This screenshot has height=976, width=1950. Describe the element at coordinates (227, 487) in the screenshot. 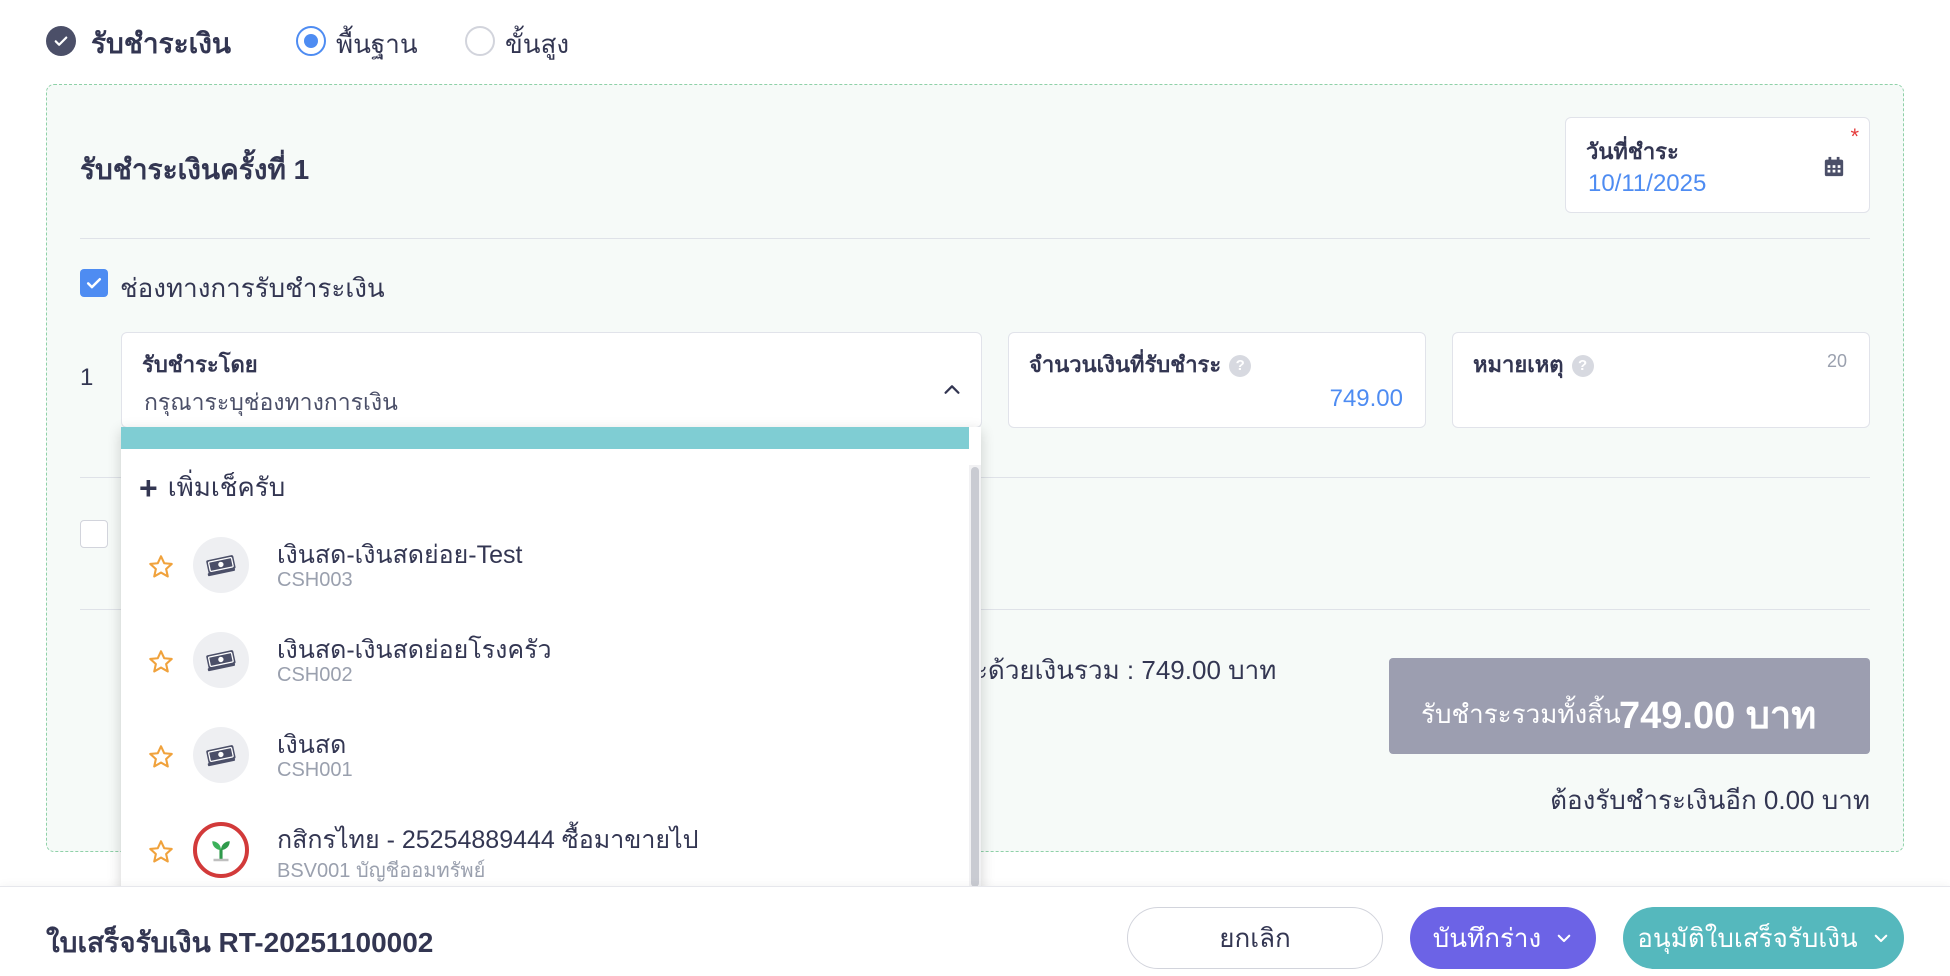

I see `add-cheque-label: เพิ่มเช็ครับ` at that location.